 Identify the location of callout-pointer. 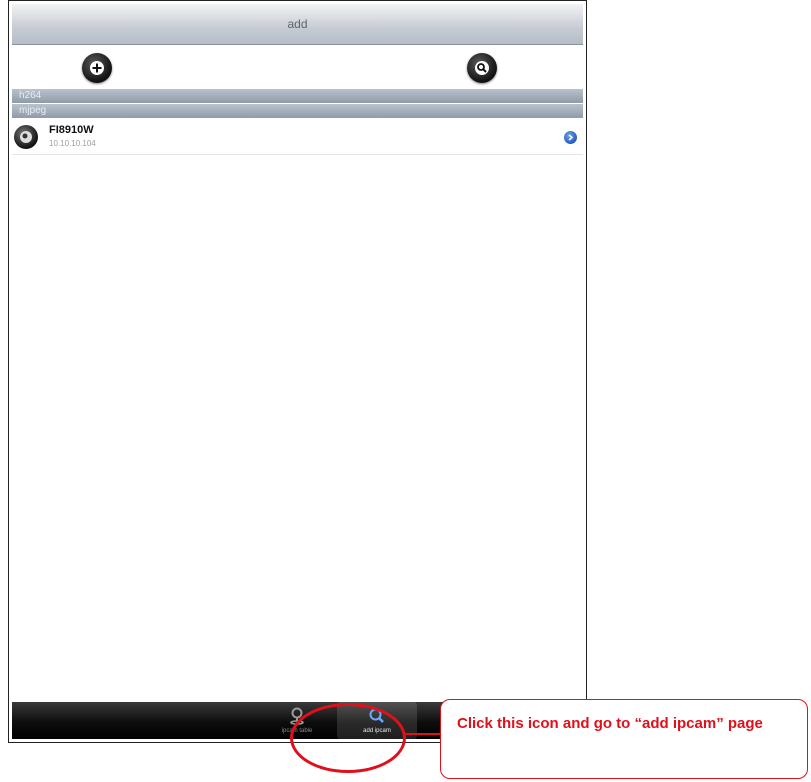
(422, 734).